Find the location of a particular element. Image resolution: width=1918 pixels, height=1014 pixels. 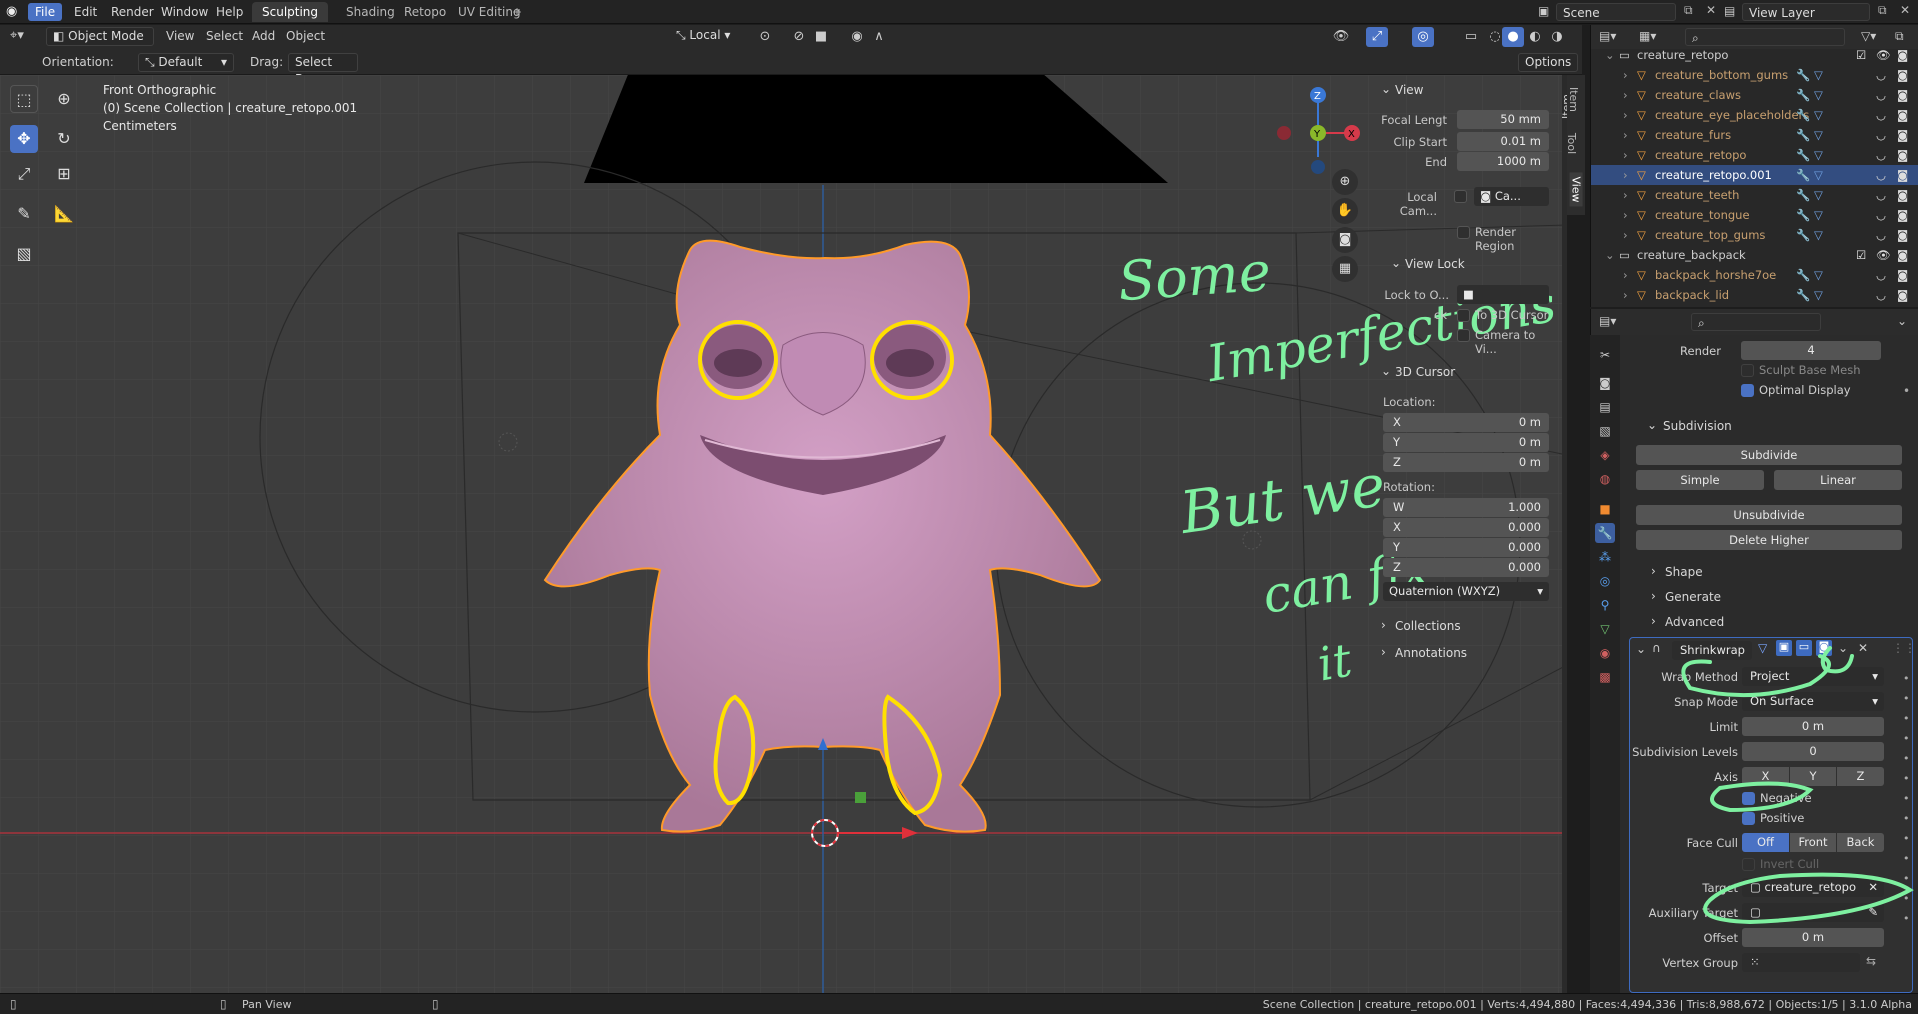

rotation-mode-selector: Quaternion (WXYZ) ▾ is located at coordinates (1466, 591).